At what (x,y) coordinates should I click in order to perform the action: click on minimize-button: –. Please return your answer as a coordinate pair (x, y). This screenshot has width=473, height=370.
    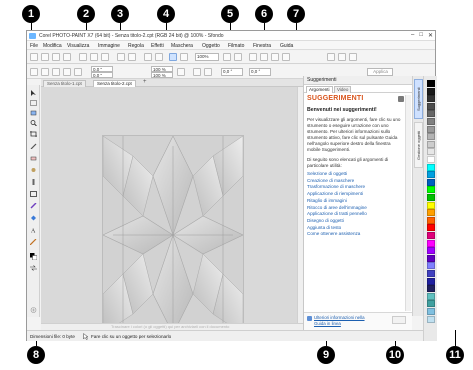
    Looking at the image, I should click on (412, 35).